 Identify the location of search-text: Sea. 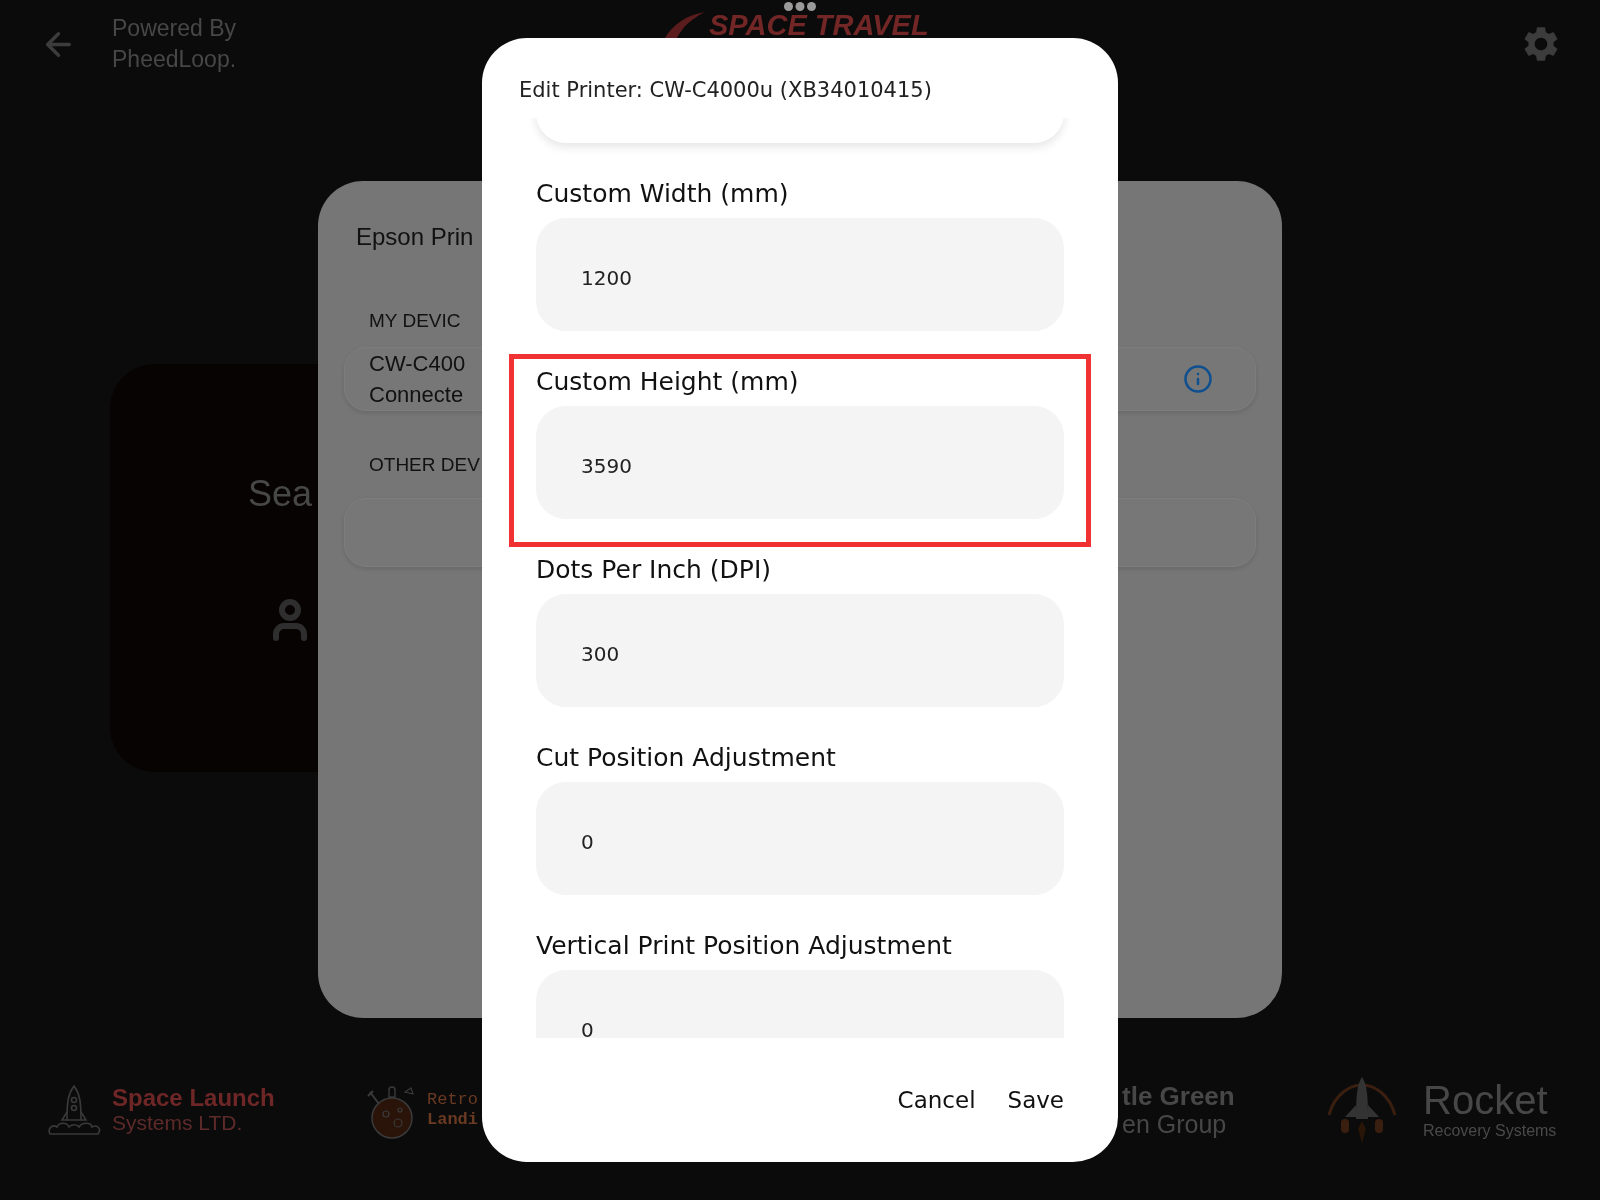
(280, 494).